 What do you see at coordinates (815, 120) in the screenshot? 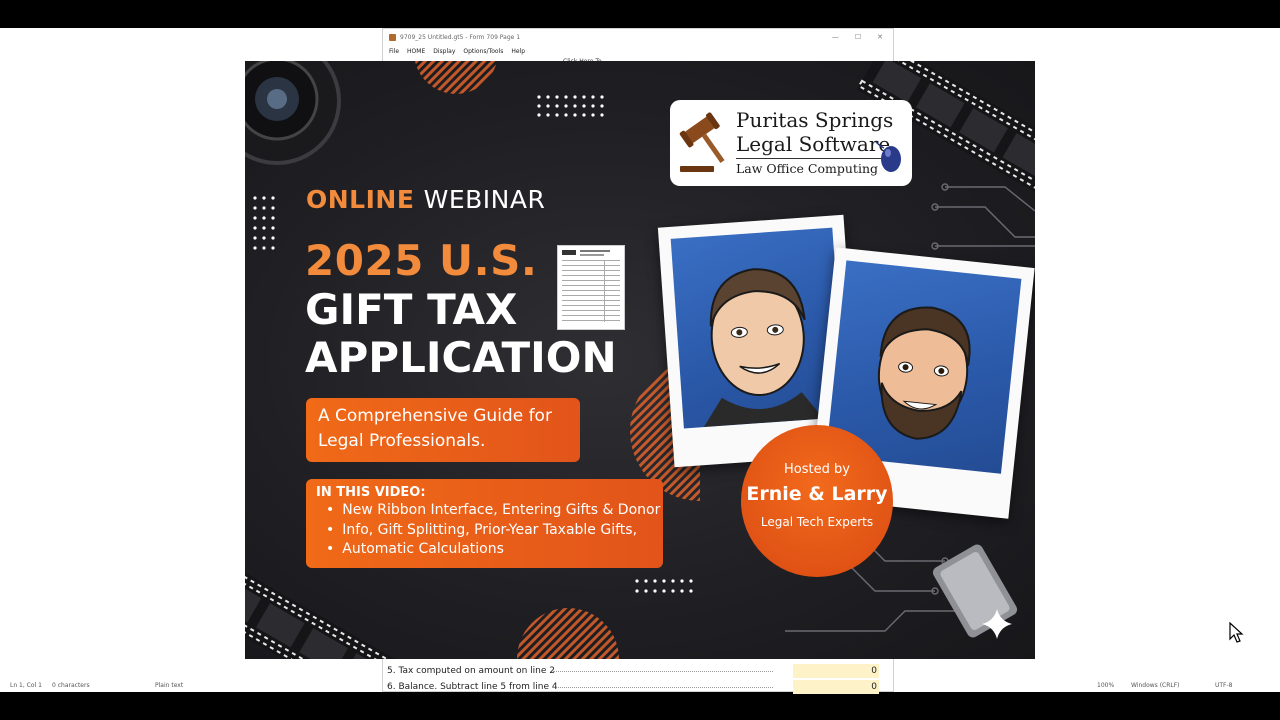
I see `logo-line-1: Puritas Springs` at bounding box center [815, 120].